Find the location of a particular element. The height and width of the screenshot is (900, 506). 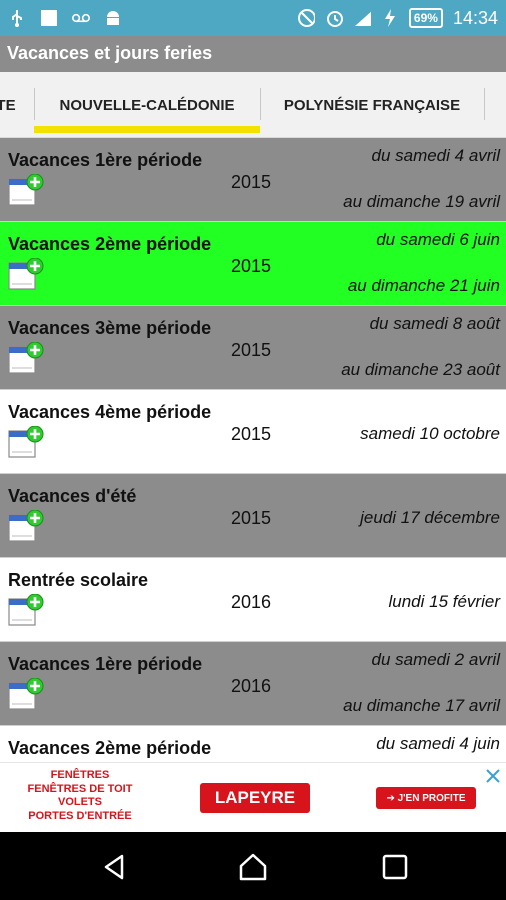

period-start-date: du samedi 8 août is located at coordinates (434, 323).